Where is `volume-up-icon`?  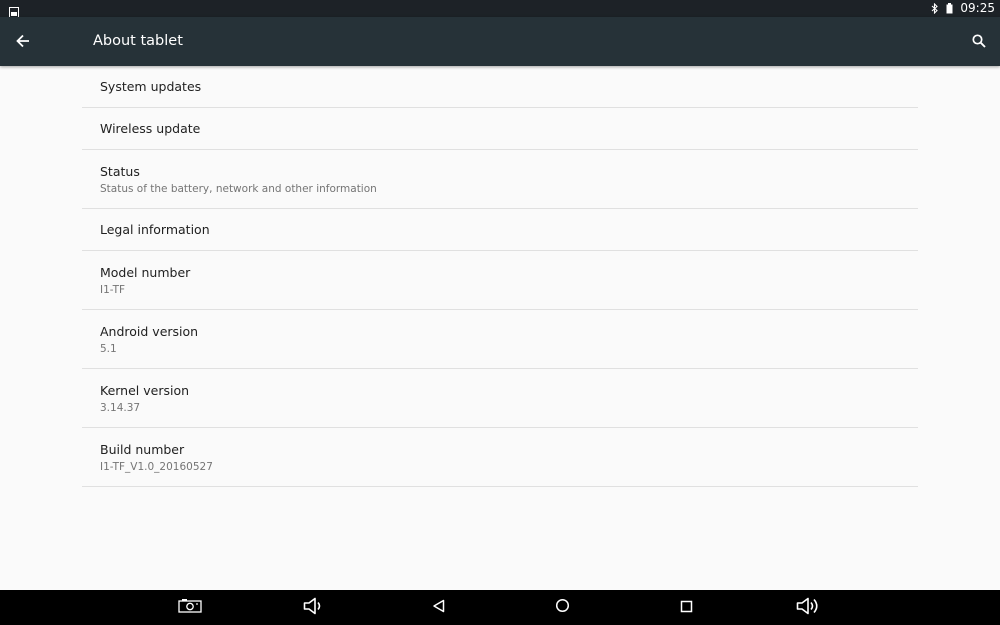 volume-up-icon is located at coordinates (809, 608).